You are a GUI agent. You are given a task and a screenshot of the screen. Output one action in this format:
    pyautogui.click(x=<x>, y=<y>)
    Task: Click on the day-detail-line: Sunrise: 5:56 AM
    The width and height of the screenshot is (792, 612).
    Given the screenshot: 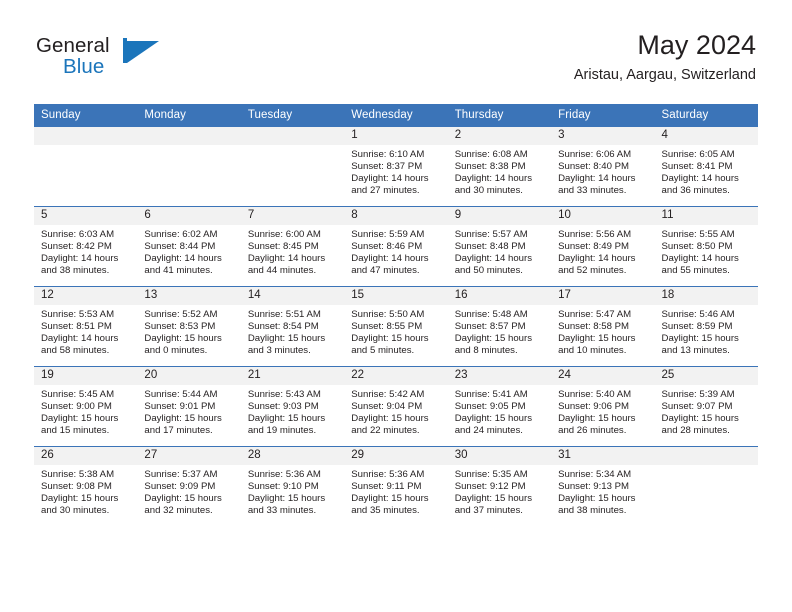 What is the action you would take?
    pyautogui.click(x=595, y=234)
    